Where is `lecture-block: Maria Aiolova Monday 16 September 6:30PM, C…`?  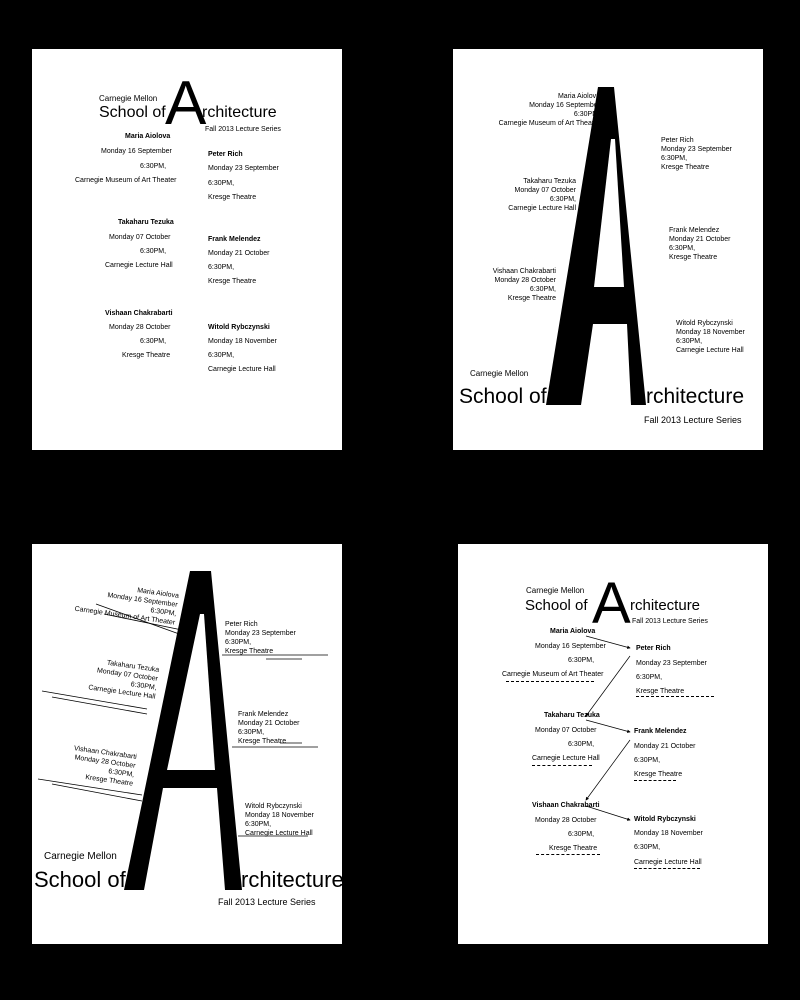 lecture-block: Maria Aiolova Monday 16 September 6:30PM, C… is located at coordinates (549, 110).